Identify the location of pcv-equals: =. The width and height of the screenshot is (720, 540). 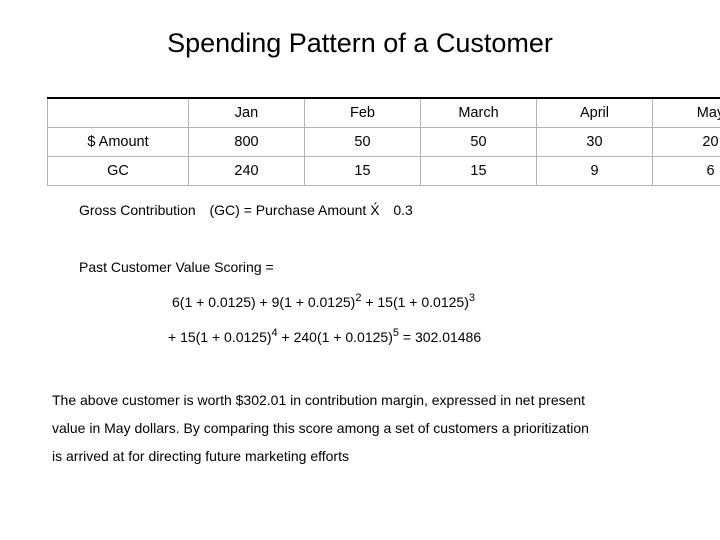
(269, 267).